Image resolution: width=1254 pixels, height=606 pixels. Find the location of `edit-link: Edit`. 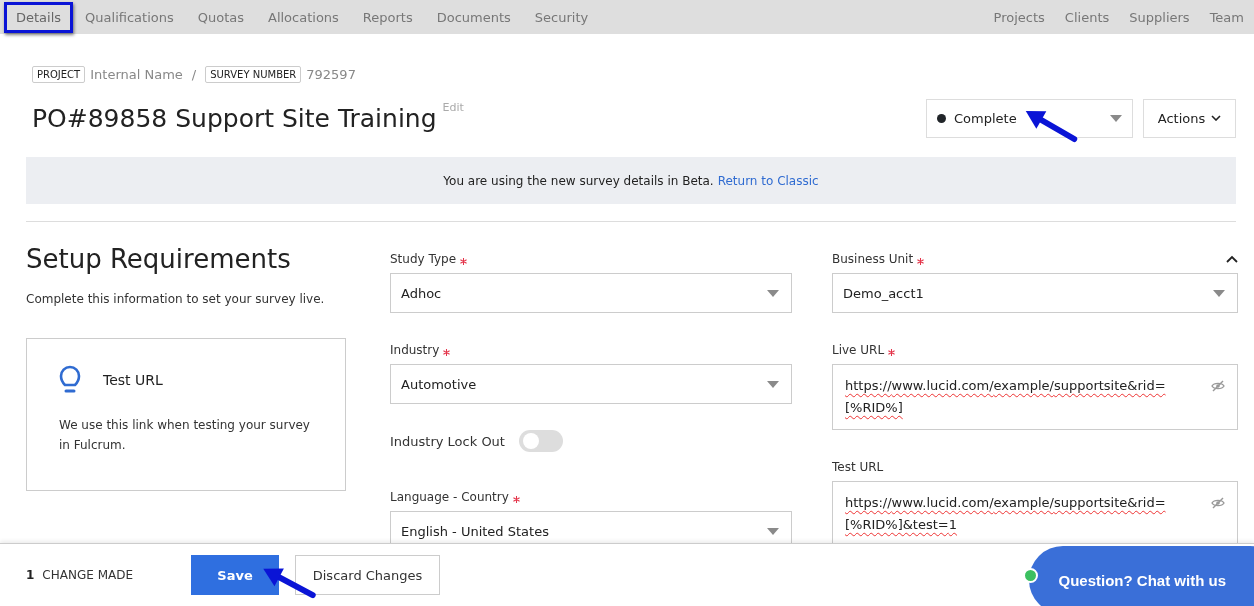

edit-link: Edit is located at coordinates (453, 107).